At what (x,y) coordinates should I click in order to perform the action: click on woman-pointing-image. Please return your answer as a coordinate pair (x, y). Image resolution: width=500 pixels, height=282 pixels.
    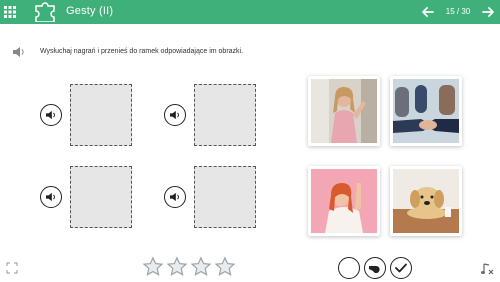
    Looking at the image, I should click on (344, 201).